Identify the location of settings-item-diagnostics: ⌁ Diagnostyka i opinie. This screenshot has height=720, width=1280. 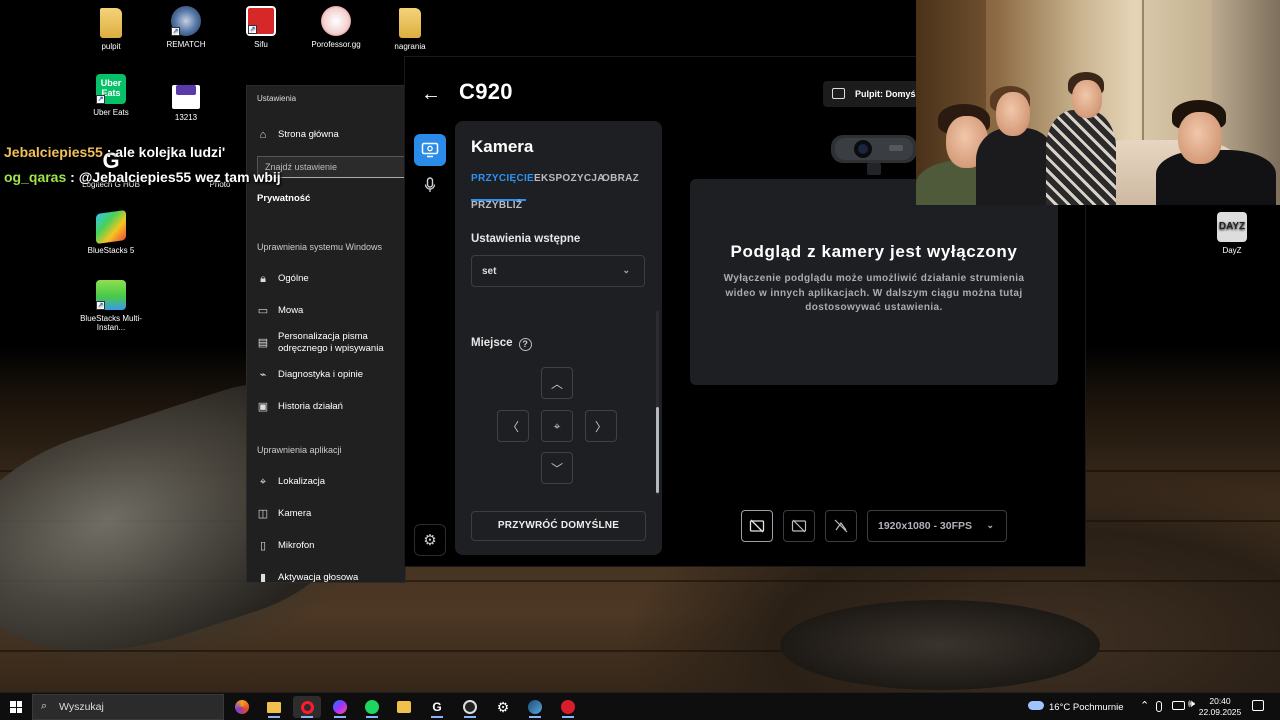
(310, 375).